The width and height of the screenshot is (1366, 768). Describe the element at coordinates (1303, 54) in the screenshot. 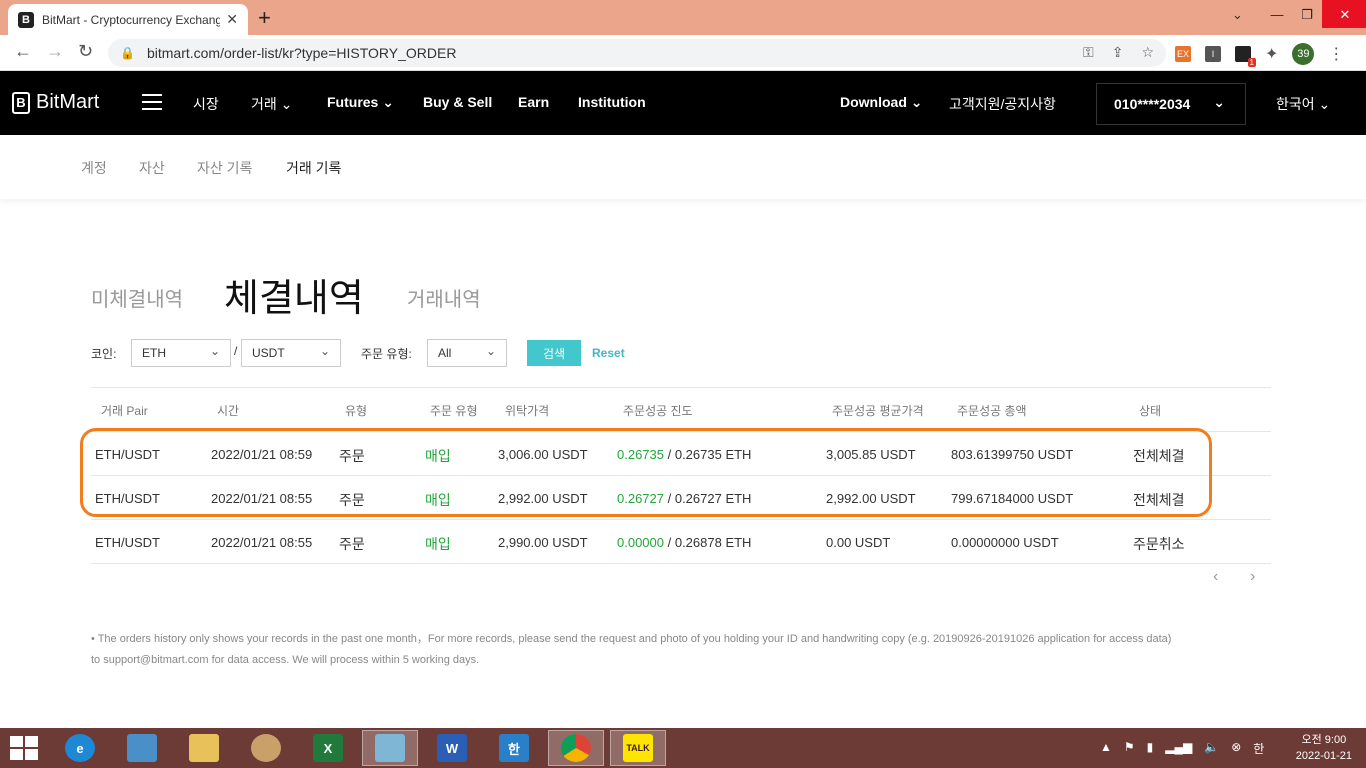

I see `profile-avatar: 39` at that location.